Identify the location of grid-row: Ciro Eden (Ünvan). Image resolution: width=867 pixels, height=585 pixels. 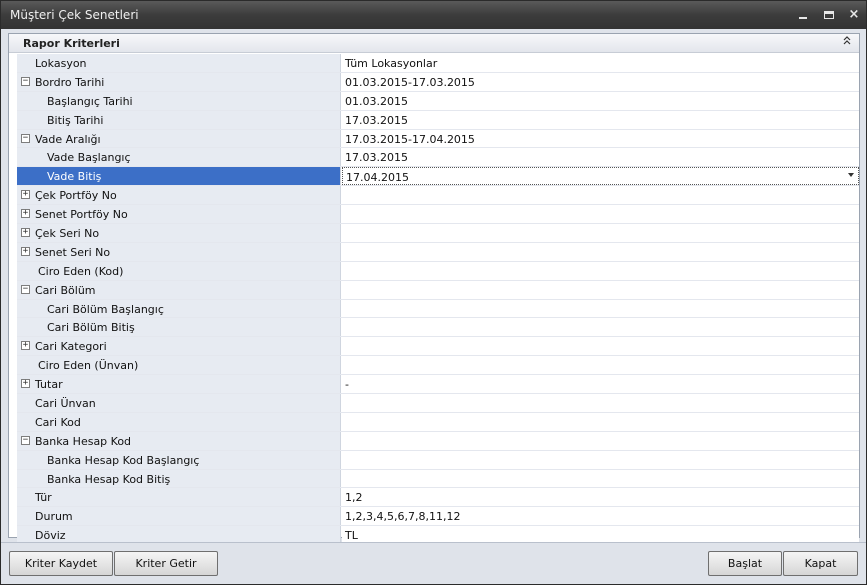
(438, 366).